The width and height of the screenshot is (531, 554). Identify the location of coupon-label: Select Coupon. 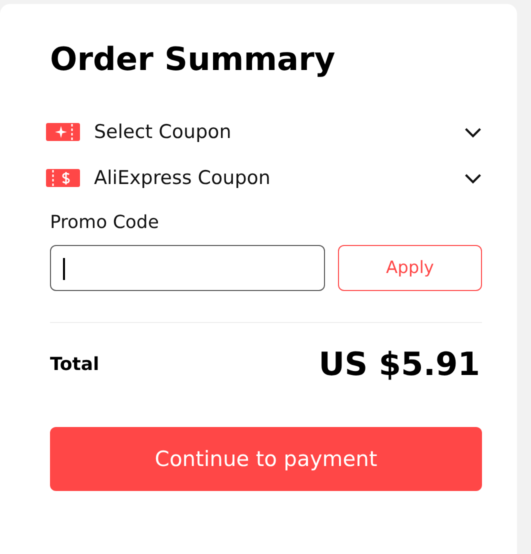
(163, 132).